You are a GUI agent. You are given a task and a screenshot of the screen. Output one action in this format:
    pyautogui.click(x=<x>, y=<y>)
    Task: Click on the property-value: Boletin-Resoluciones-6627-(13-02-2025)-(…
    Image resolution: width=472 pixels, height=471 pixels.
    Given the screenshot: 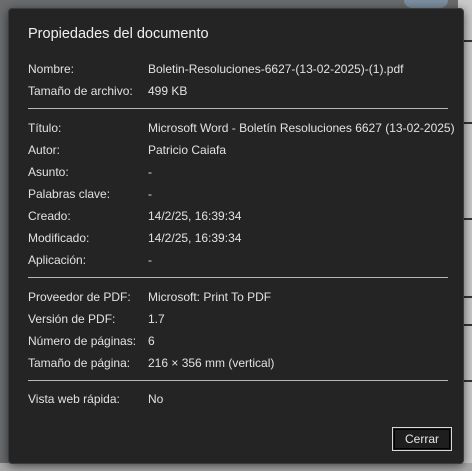 What is the action you would take?
    pyautogui.click(x=276, y=69)
    